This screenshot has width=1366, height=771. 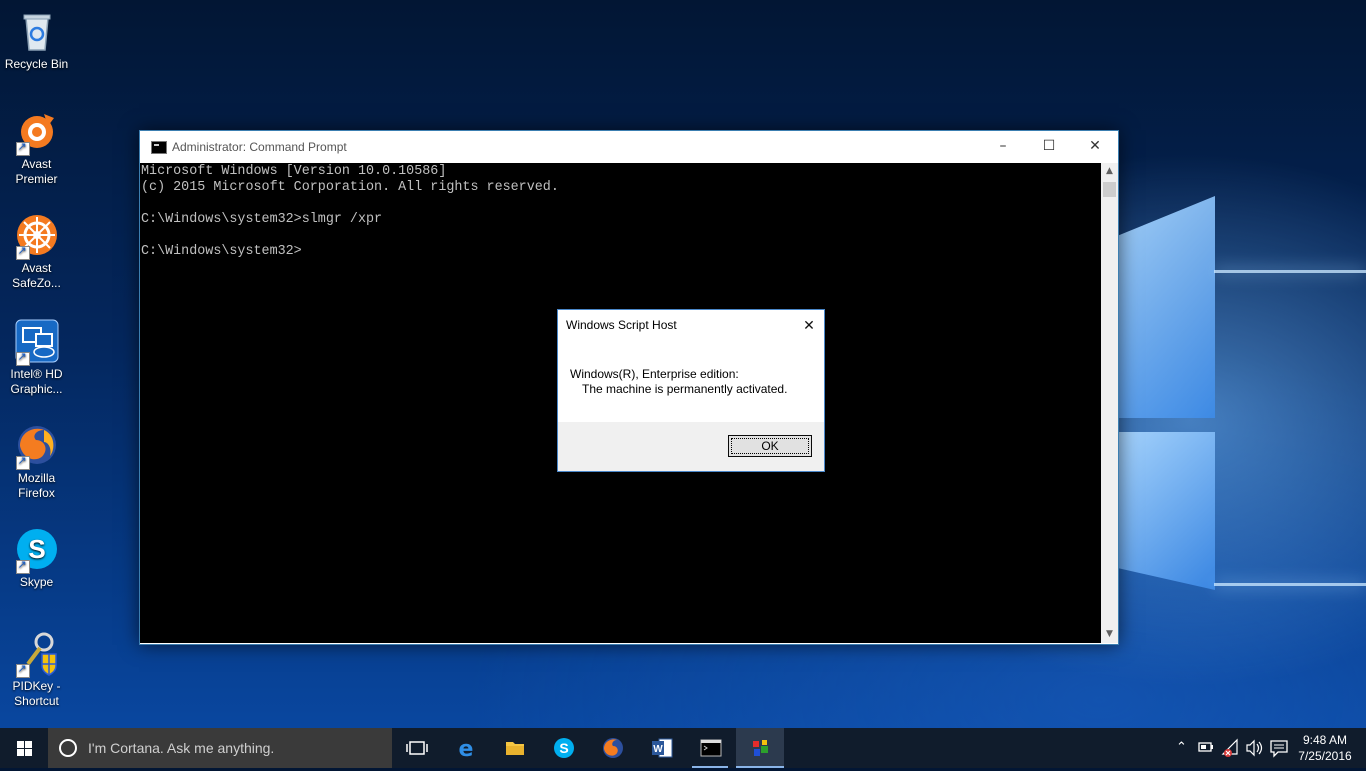 I want to click on battery-tray-icon, so click(x=1207, y=748).